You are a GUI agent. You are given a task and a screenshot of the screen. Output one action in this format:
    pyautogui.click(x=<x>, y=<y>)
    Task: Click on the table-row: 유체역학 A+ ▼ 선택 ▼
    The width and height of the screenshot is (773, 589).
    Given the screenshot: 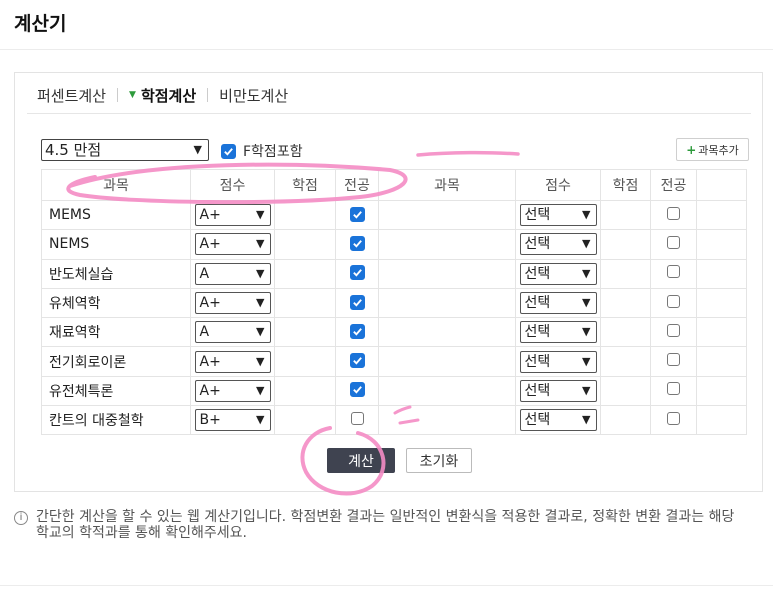 What is the action you would take?
    pyautogui.click(x=394, y=303)
    